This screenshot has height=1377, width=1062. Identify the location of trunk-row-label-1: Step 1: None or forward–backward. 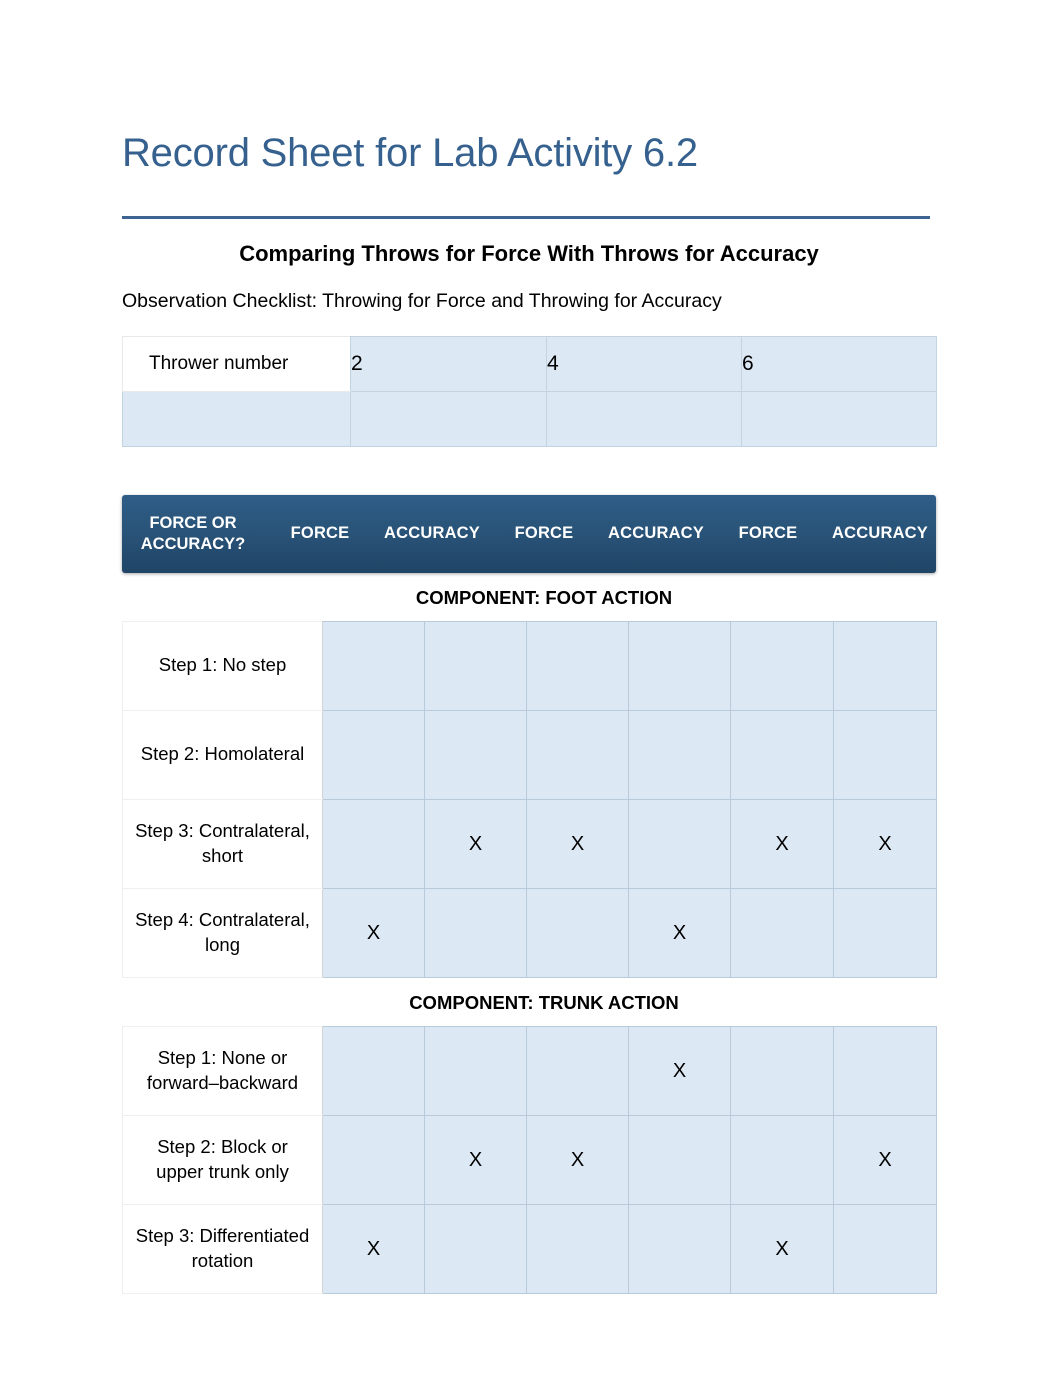
(222, 1070).